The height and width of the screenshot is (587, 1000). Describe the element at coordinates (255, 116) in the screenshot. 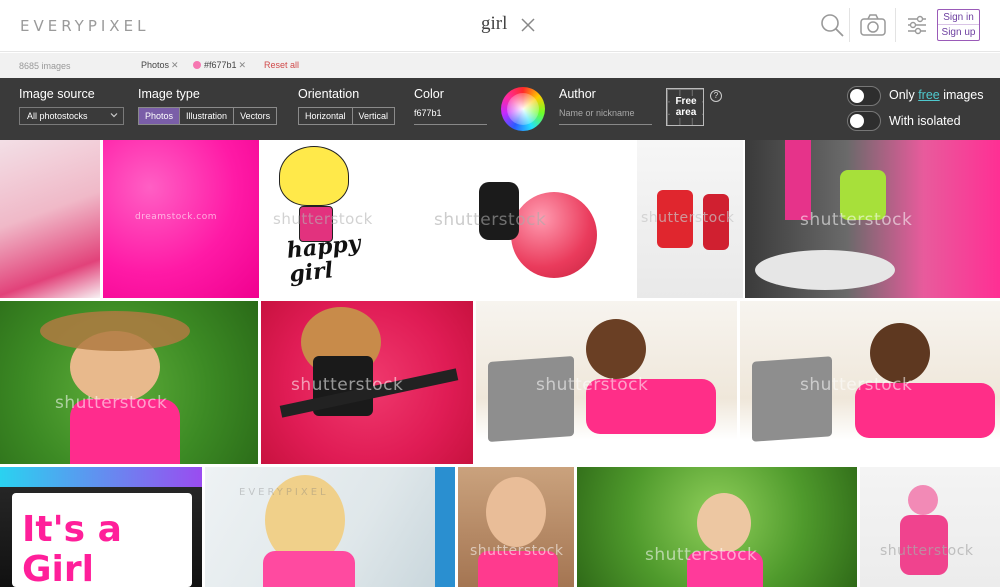

I see `image-type-vectors: Vectors` at that location.